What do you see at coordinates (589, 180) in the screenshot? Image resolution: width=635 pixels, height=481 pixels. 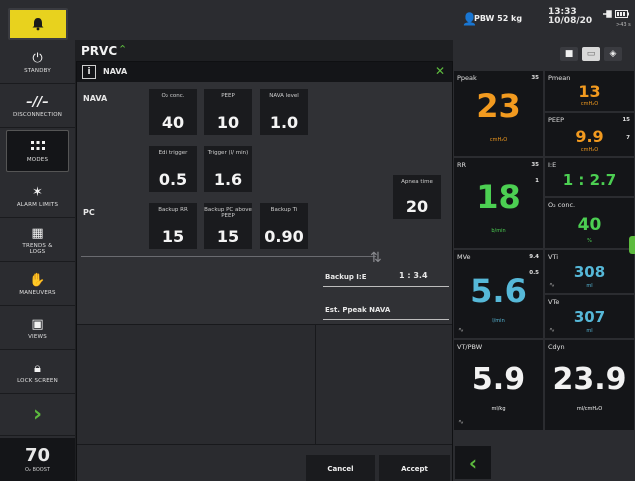 I see `ie-value: 1 : 2.7` at bounding box center [589, 180].